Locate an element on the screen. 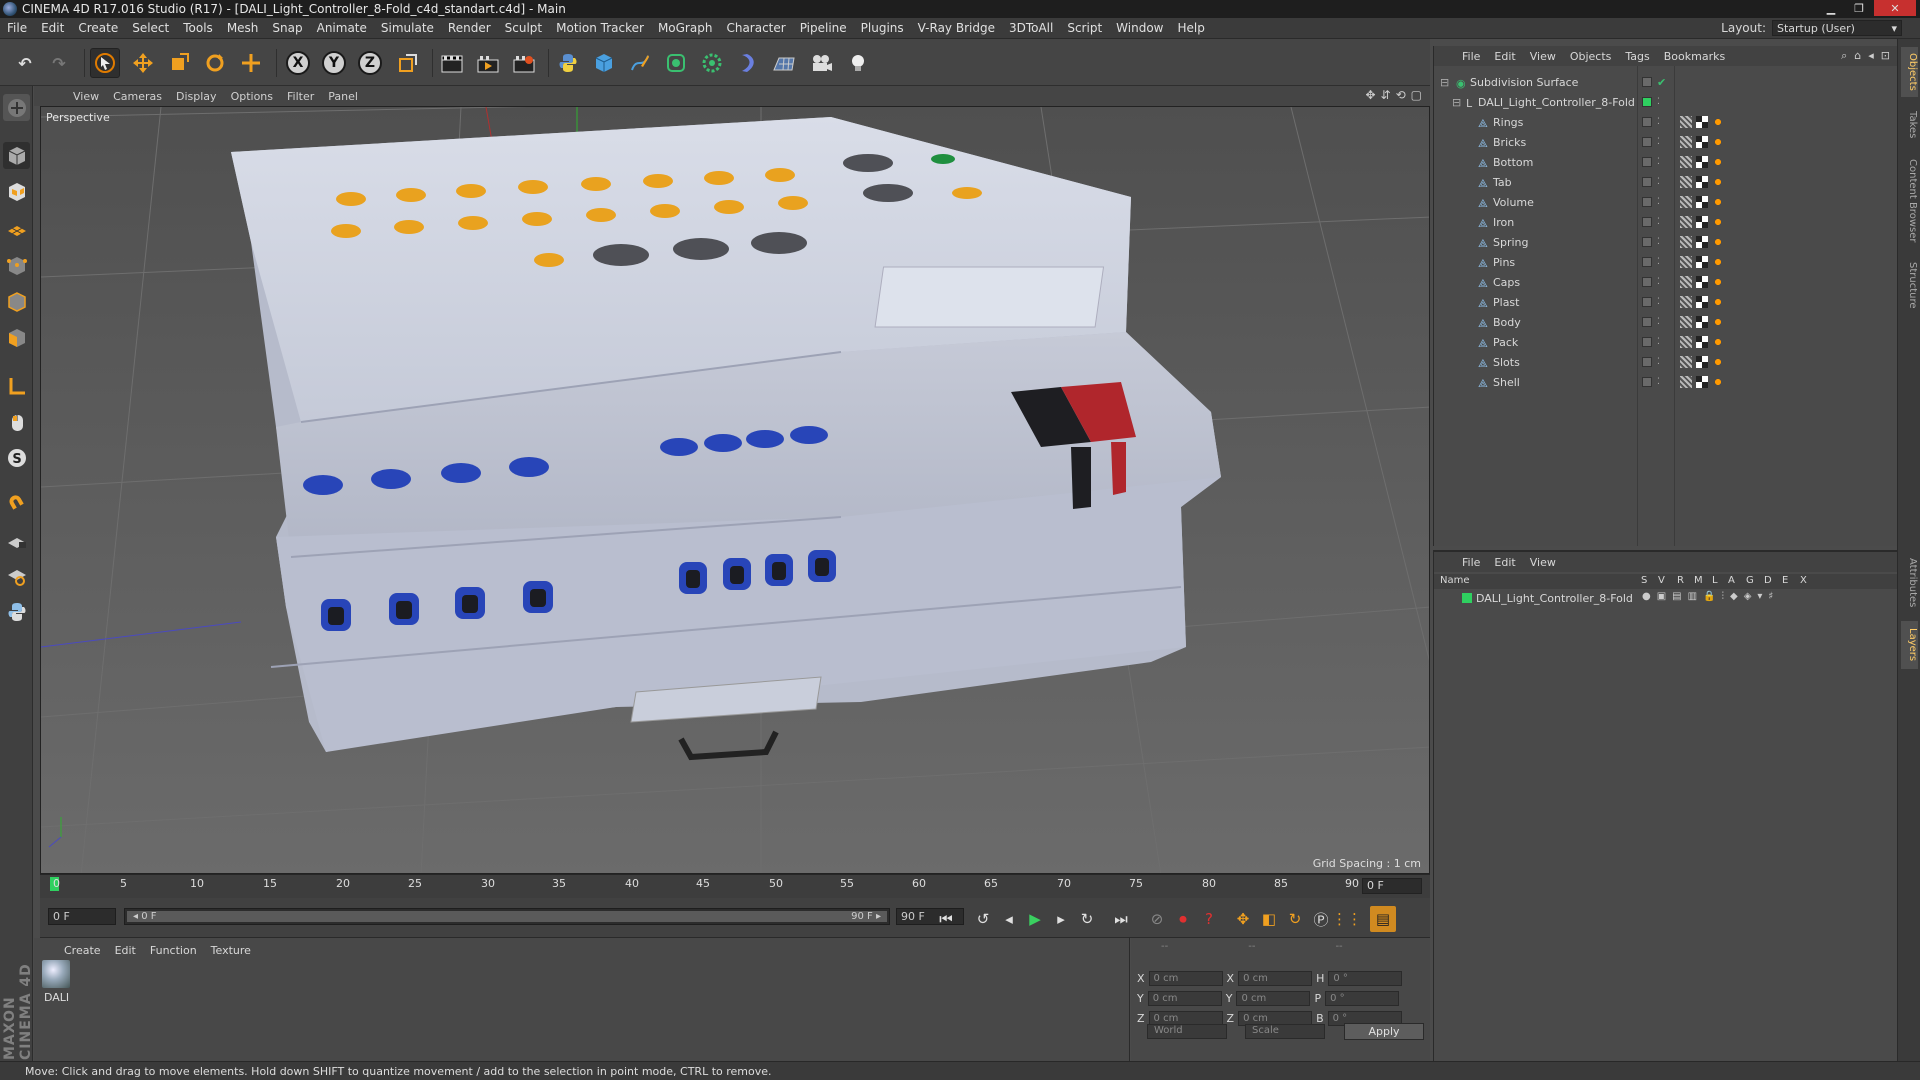 This screenshot has width=1920, height=1080. record-motion-button: ⊘ is located at coordinates (1157, 919).